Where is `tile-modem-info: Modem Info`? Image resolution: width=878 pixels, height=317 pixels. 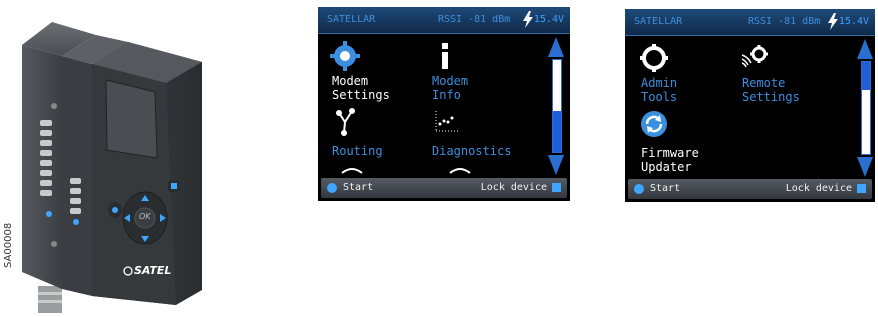
tile-modem-info: Modem Info is located at coordinates (465, 71).